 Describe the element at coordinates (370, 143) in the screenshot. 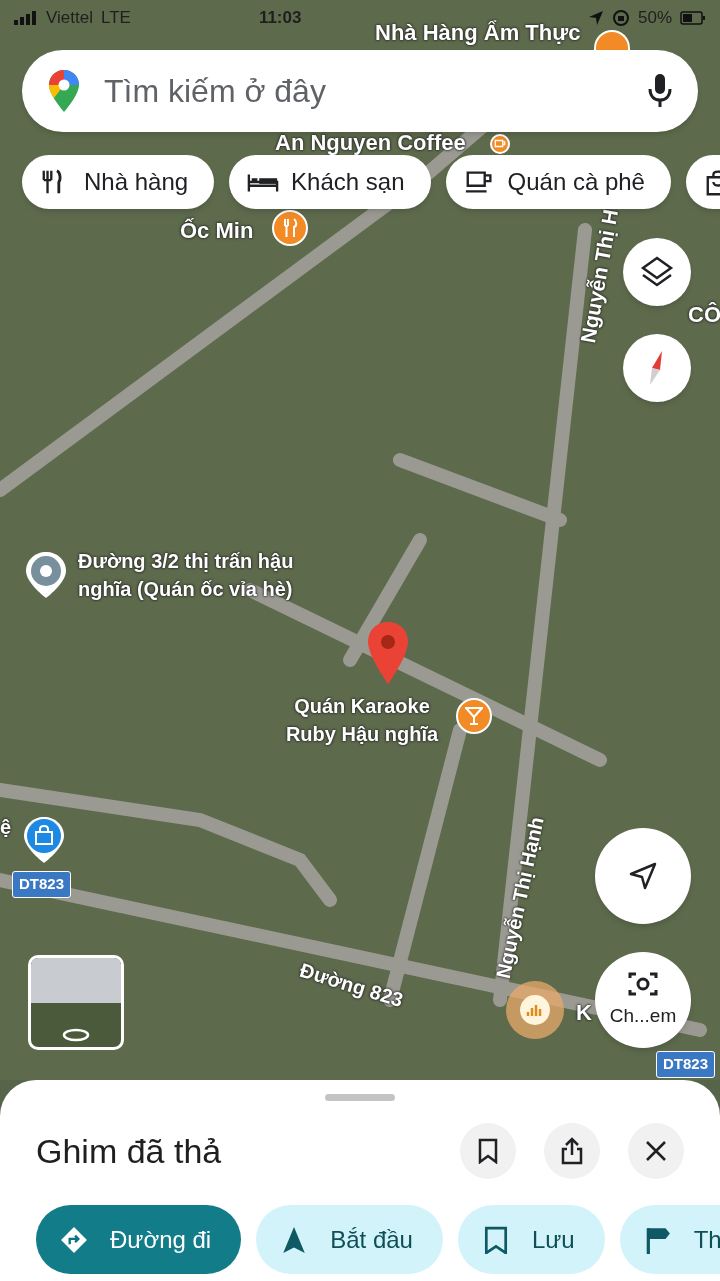

I see `map-label: An Nguyen Coffee` at that location.